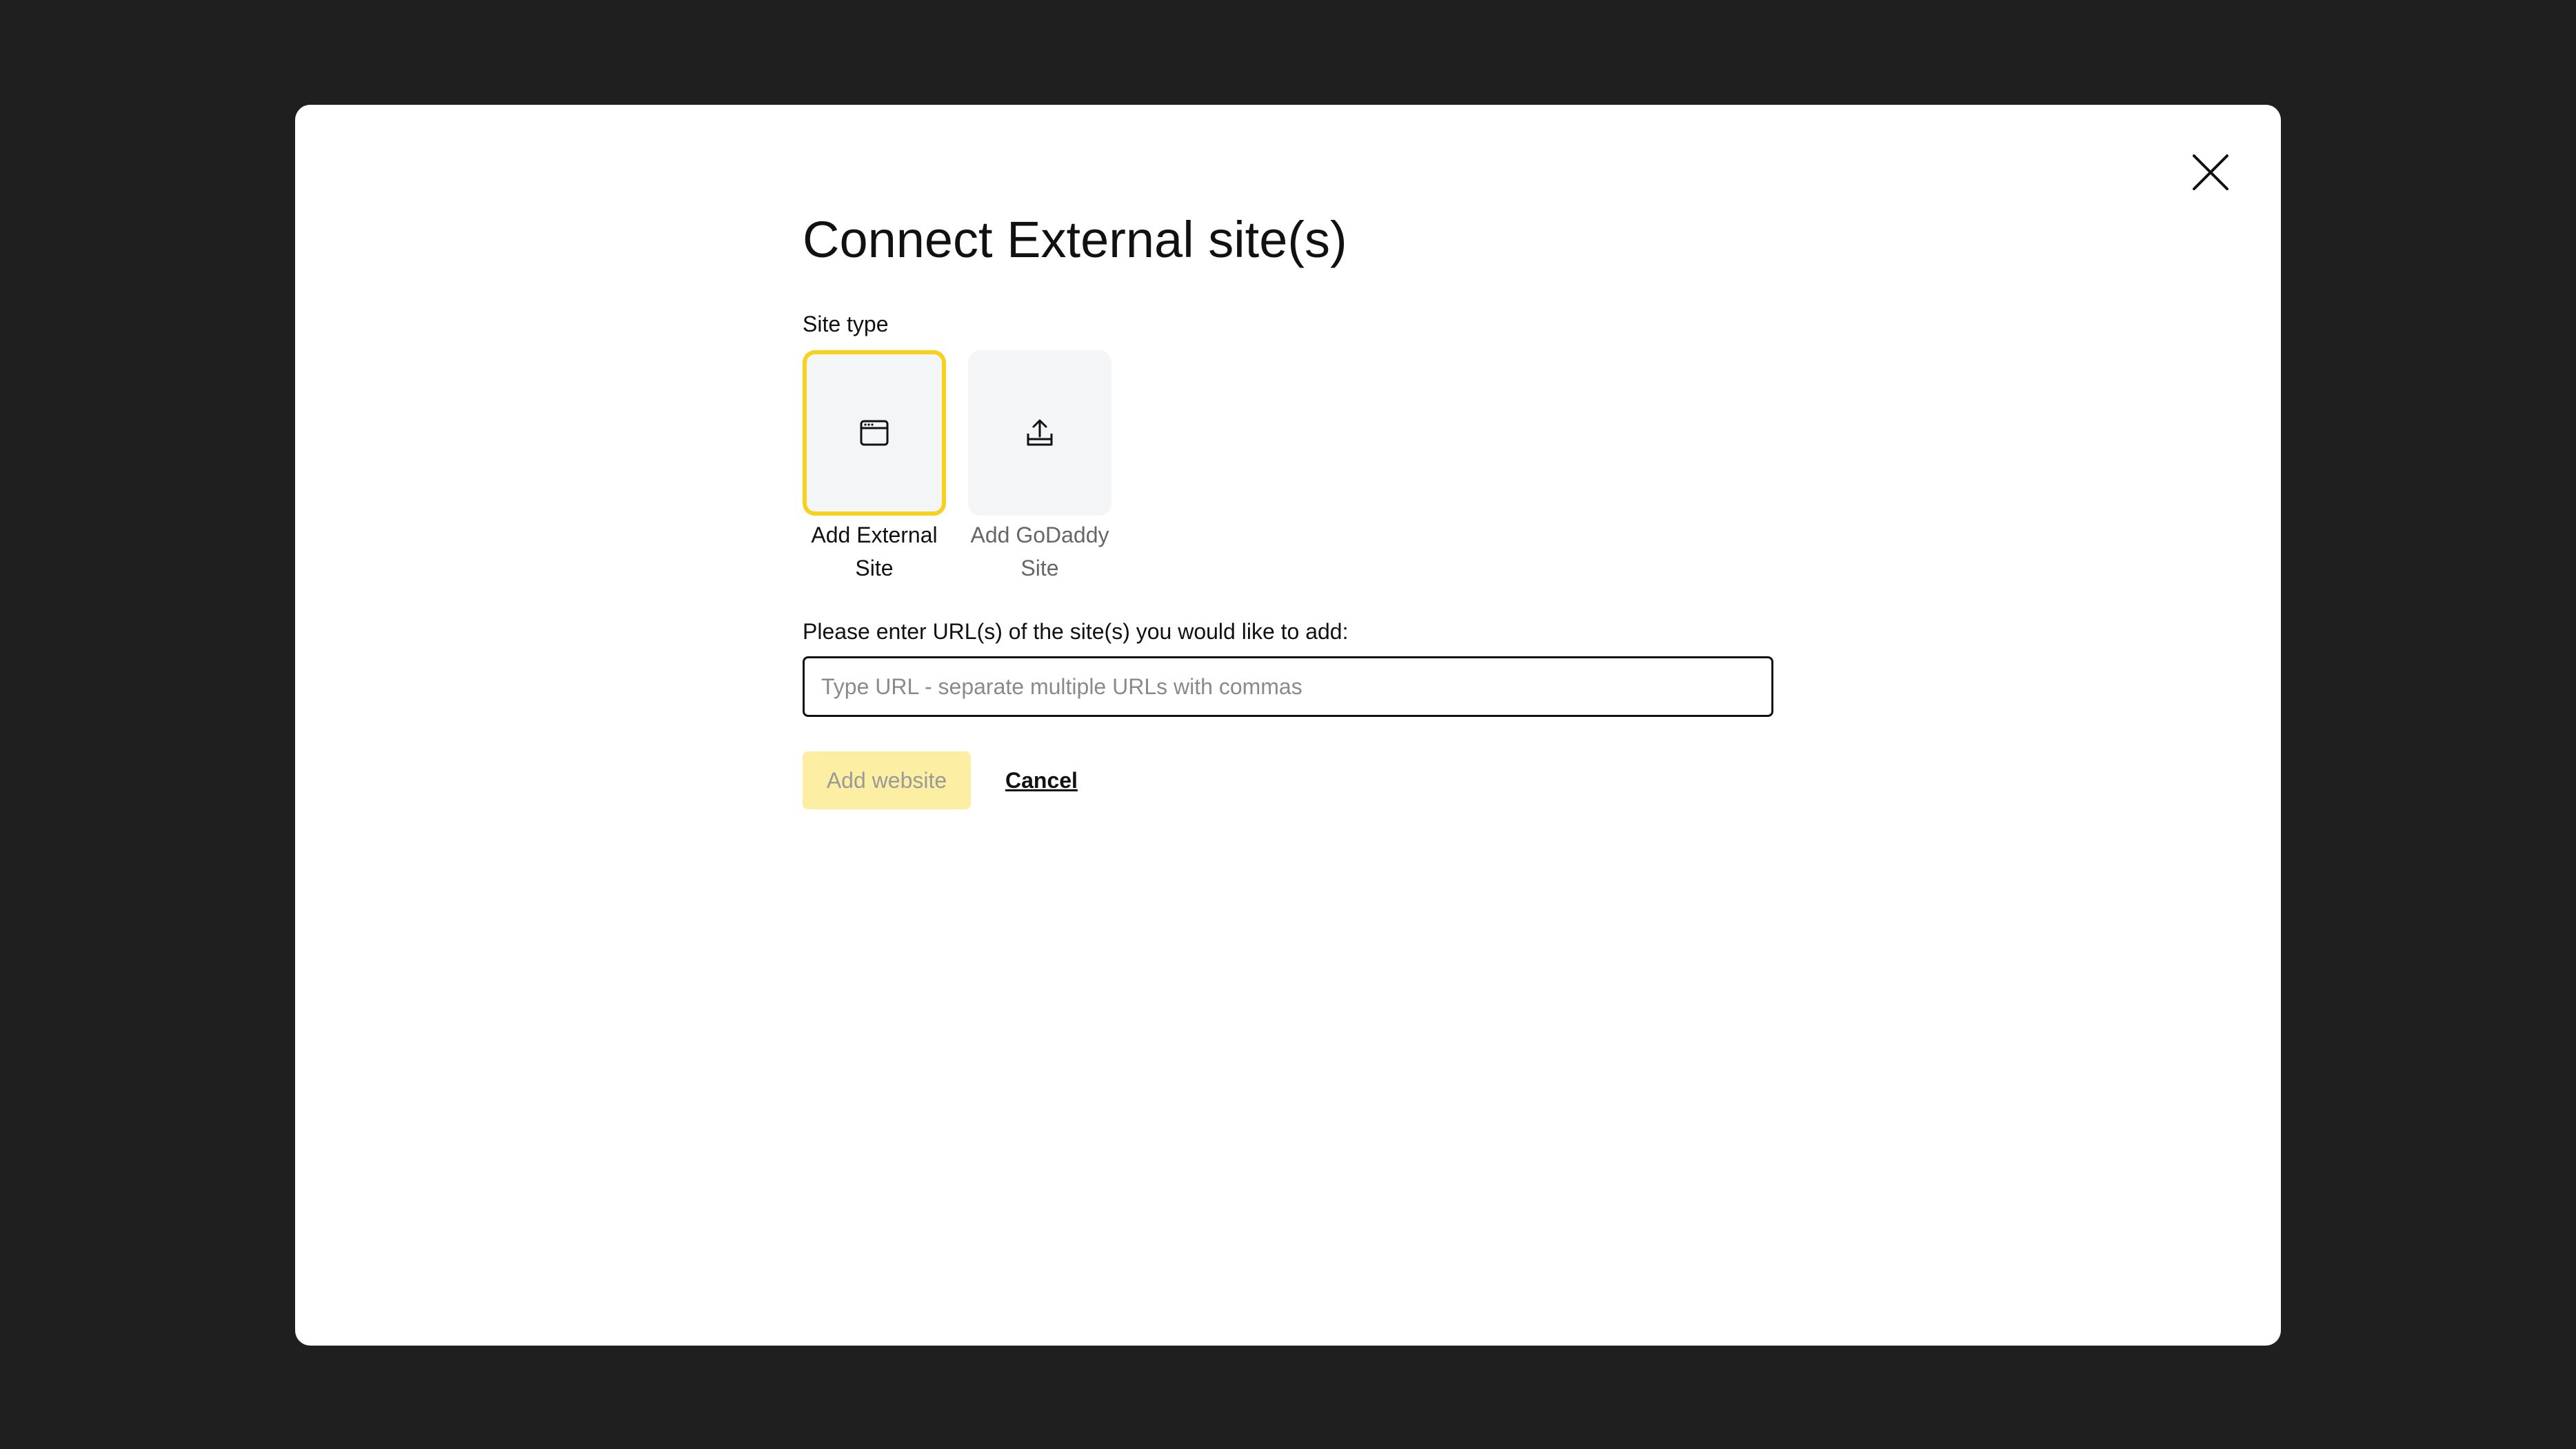  I want to click on add-external-site-tile, so click(874, 433).